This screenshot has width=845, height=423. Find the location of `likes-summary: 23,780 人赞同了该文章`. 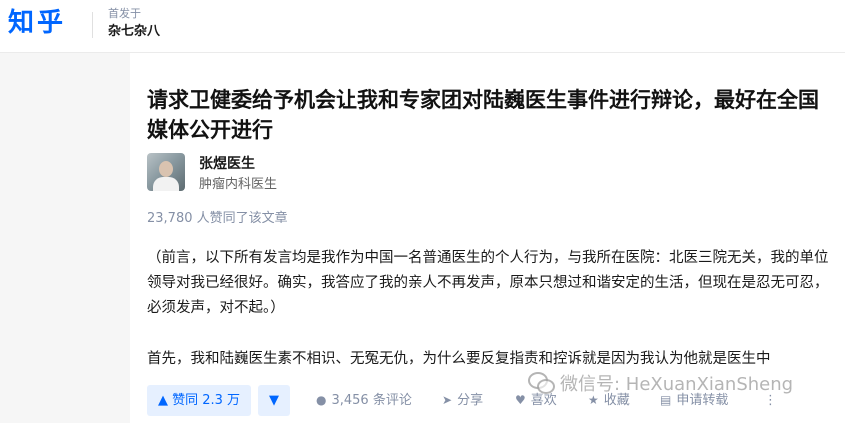

likes-summary: 23,780 人赞同了该文章 is located at coordinates (217, 218).